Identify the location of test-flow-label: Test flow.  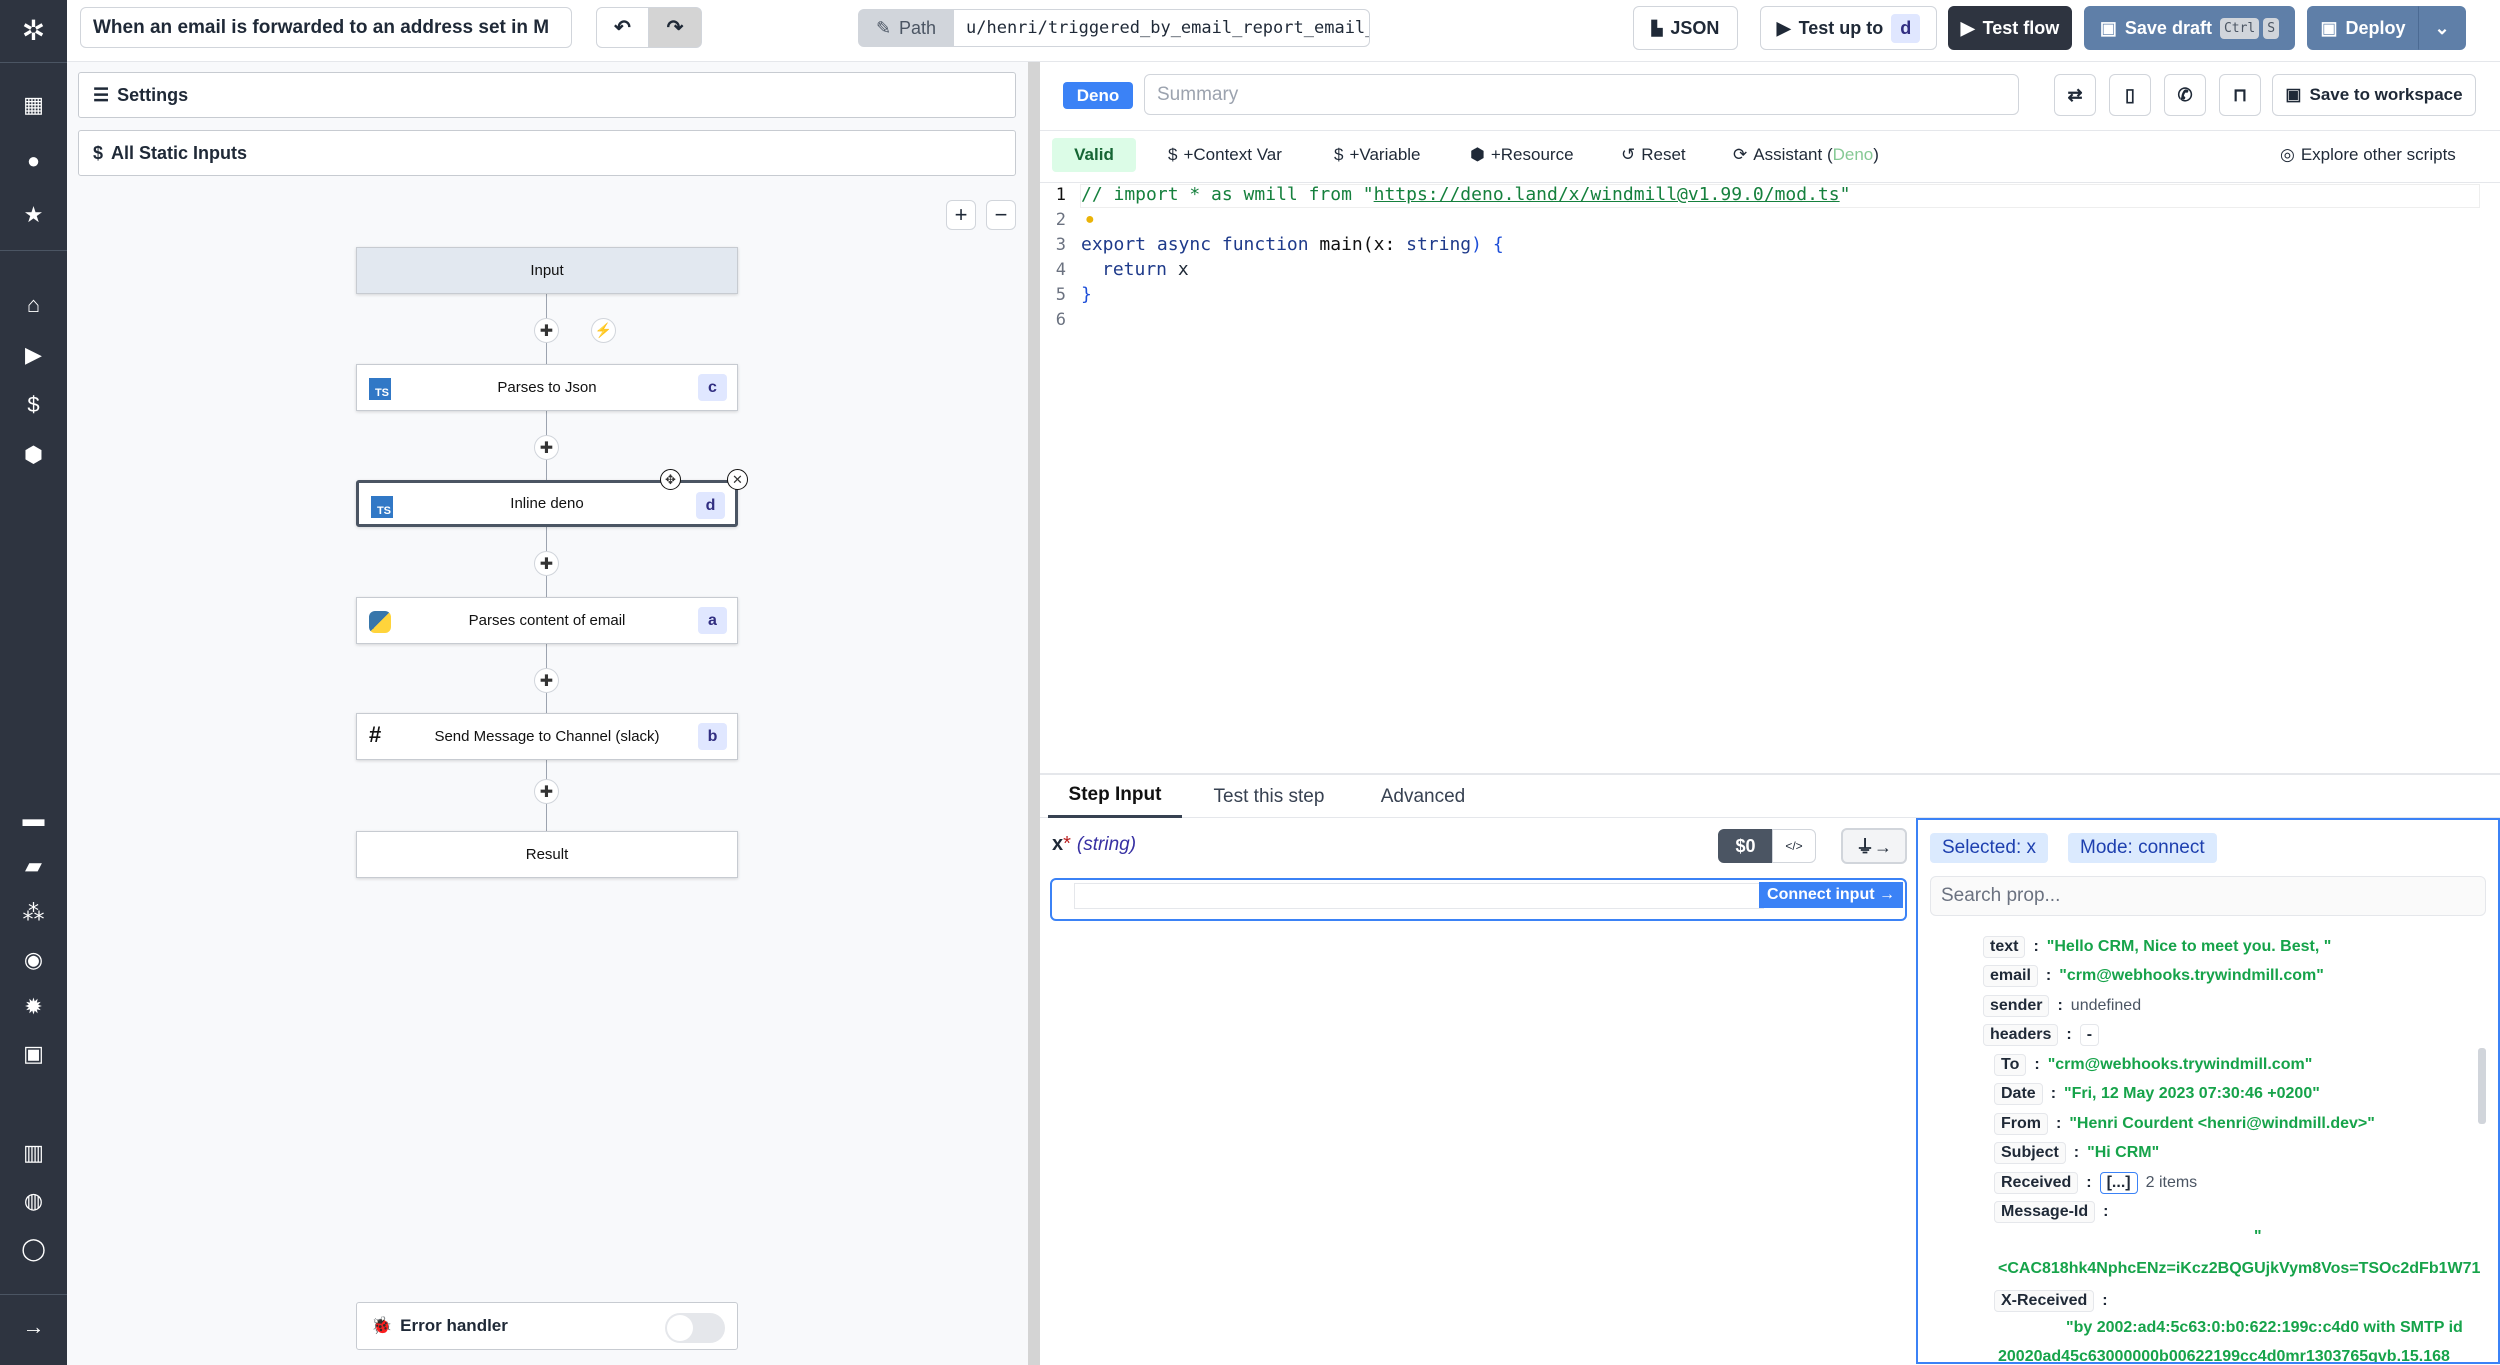
(2021, 27).